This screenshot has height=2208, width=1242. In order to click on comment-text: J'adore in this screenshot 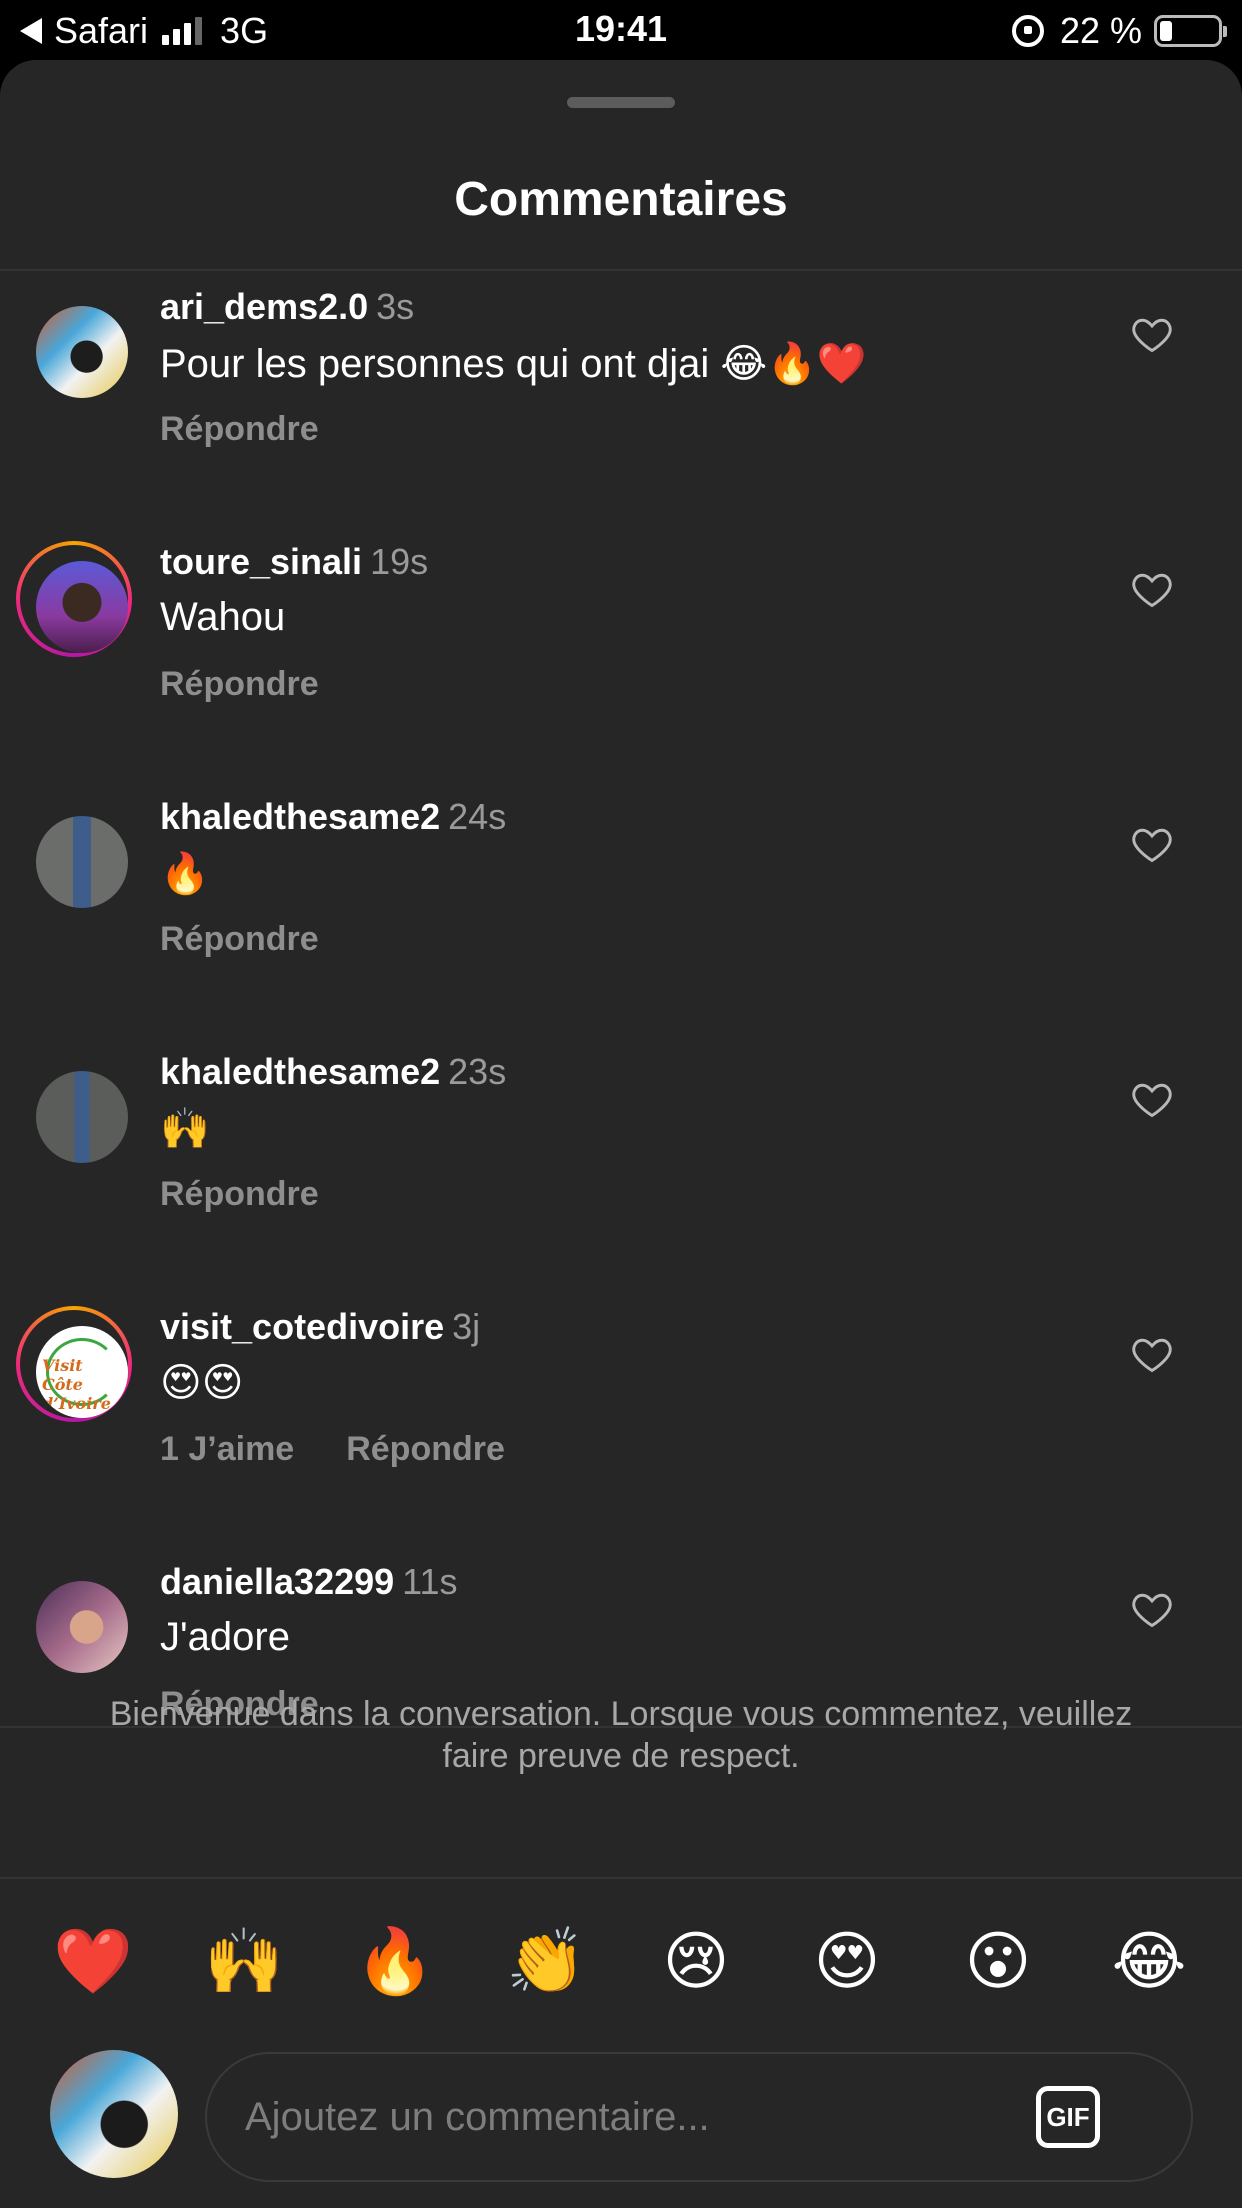, I will do `click(225, 1637)`.